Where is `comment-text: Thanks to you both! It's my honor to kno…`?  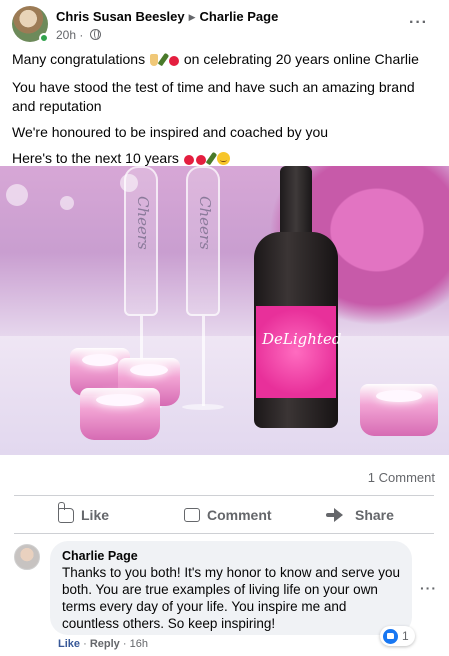
comment-text: Thanks to you both! It's my honor to kno… is located at coordinates (231, 598).